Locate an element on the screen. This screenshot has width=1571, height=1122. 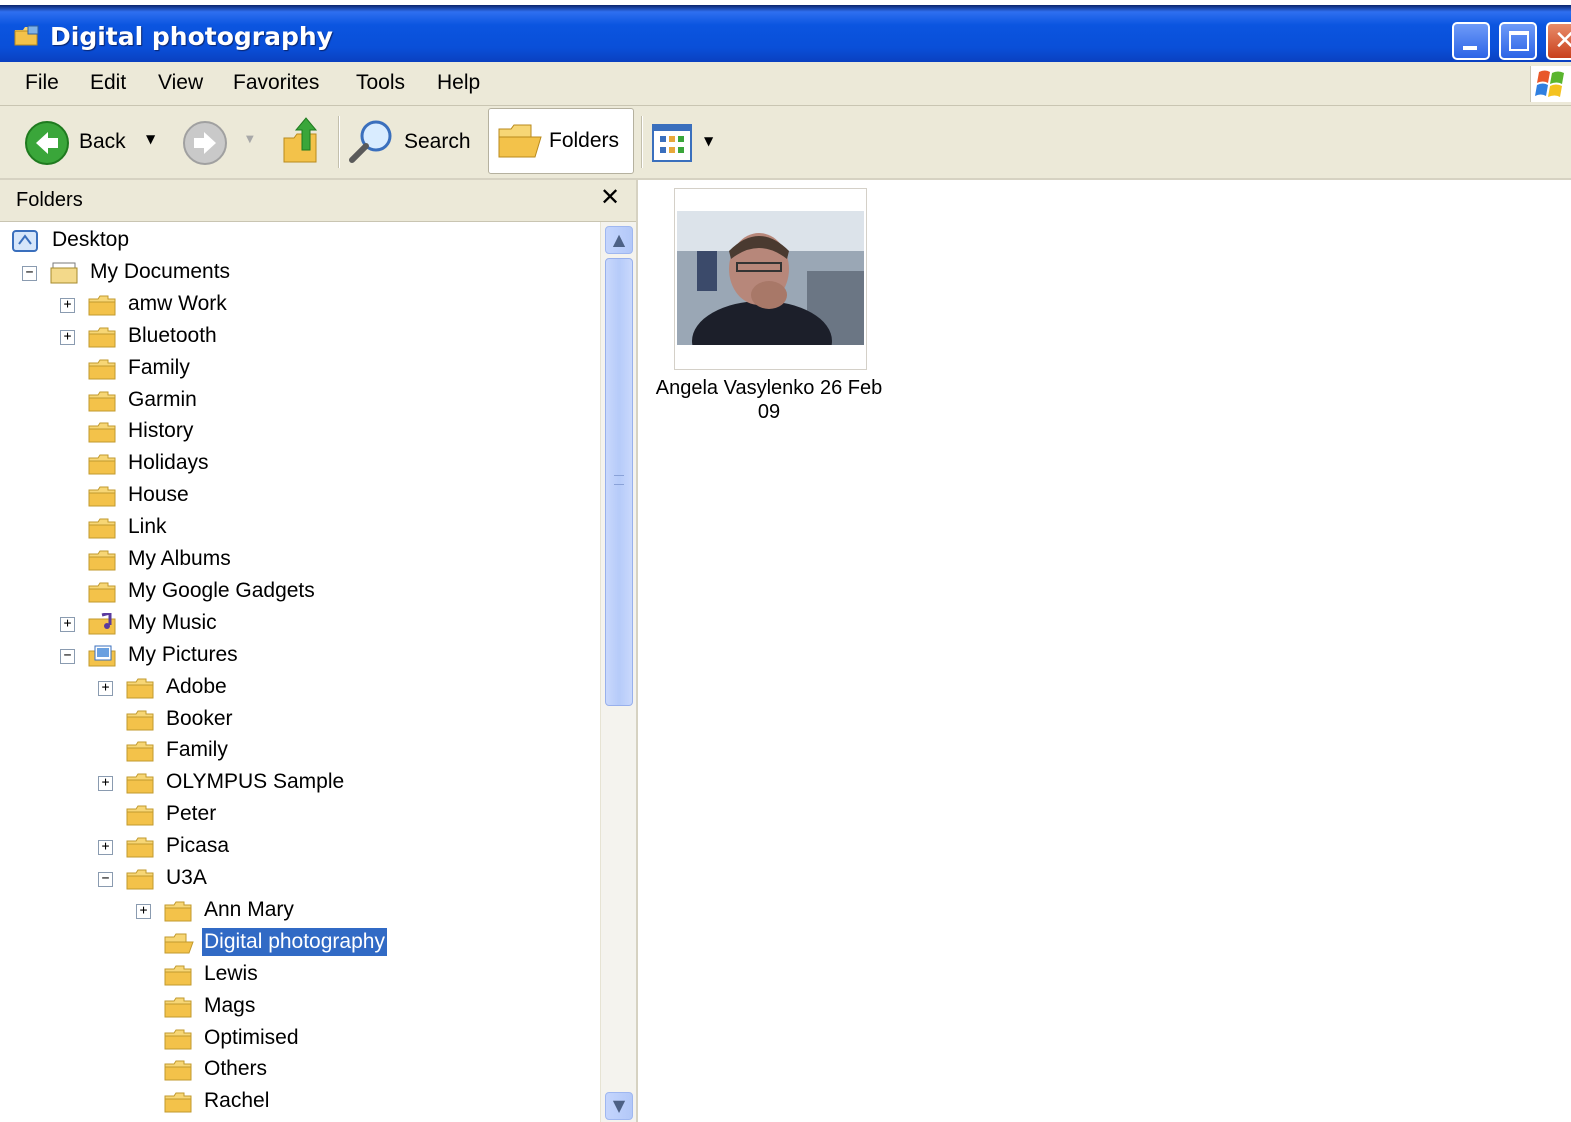
grip-icon is located at coordinates (619, 480).